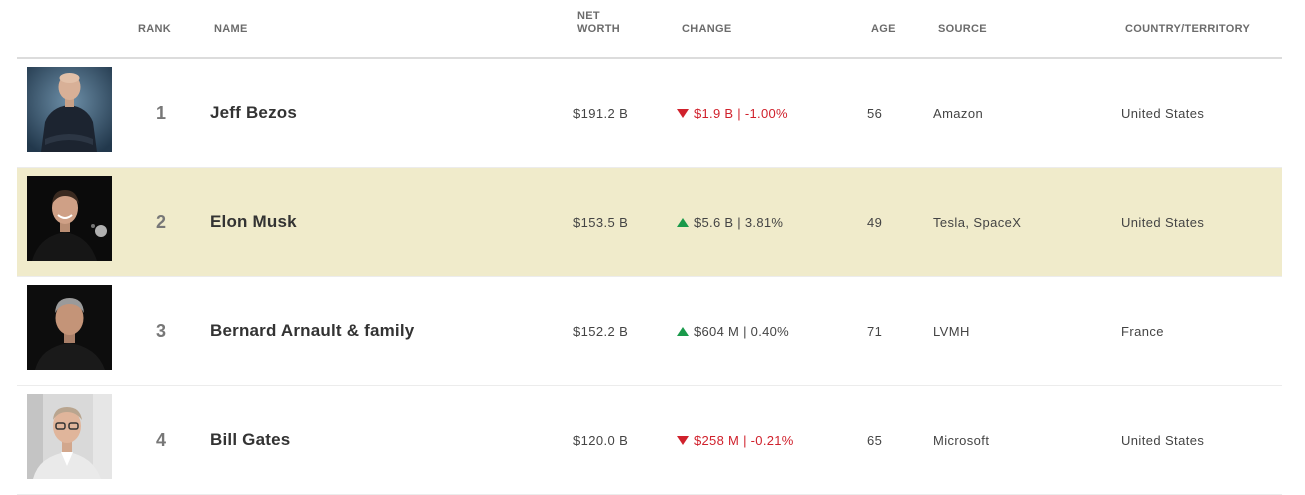 This screenshot has width=1305, height=495. I want to click on column-header-source: SOURCE, so click(962, 29).